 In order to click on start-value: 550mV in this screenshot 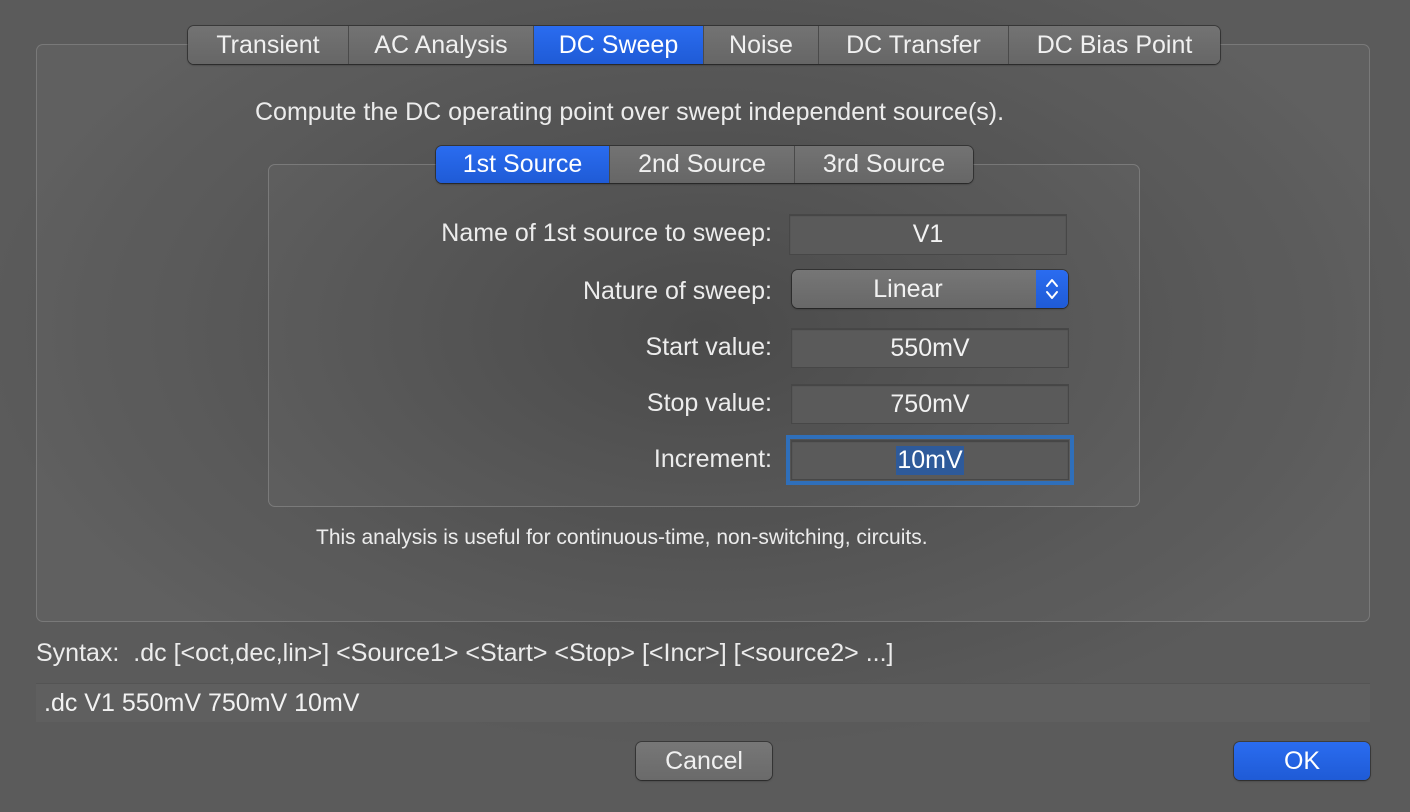, I will do `click(930, 347)`.